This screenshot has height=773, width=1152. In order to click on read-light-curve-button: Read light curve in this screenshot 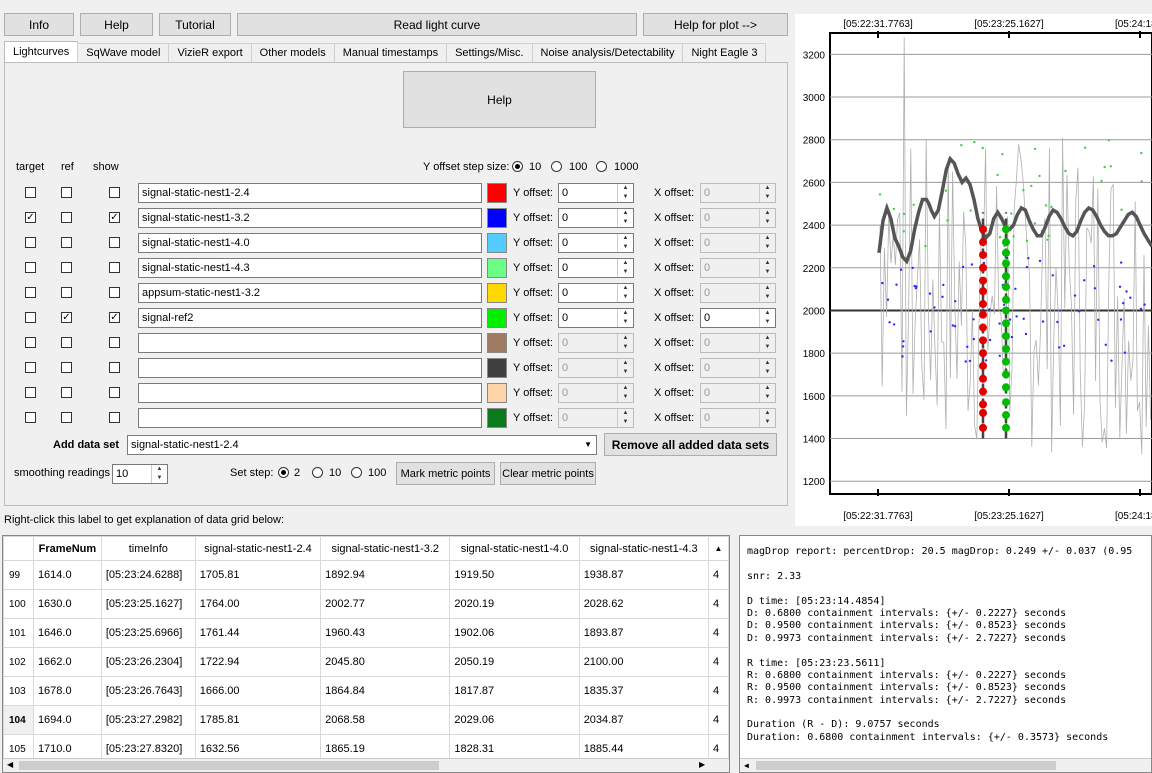, I will do `click(437, 24)`.